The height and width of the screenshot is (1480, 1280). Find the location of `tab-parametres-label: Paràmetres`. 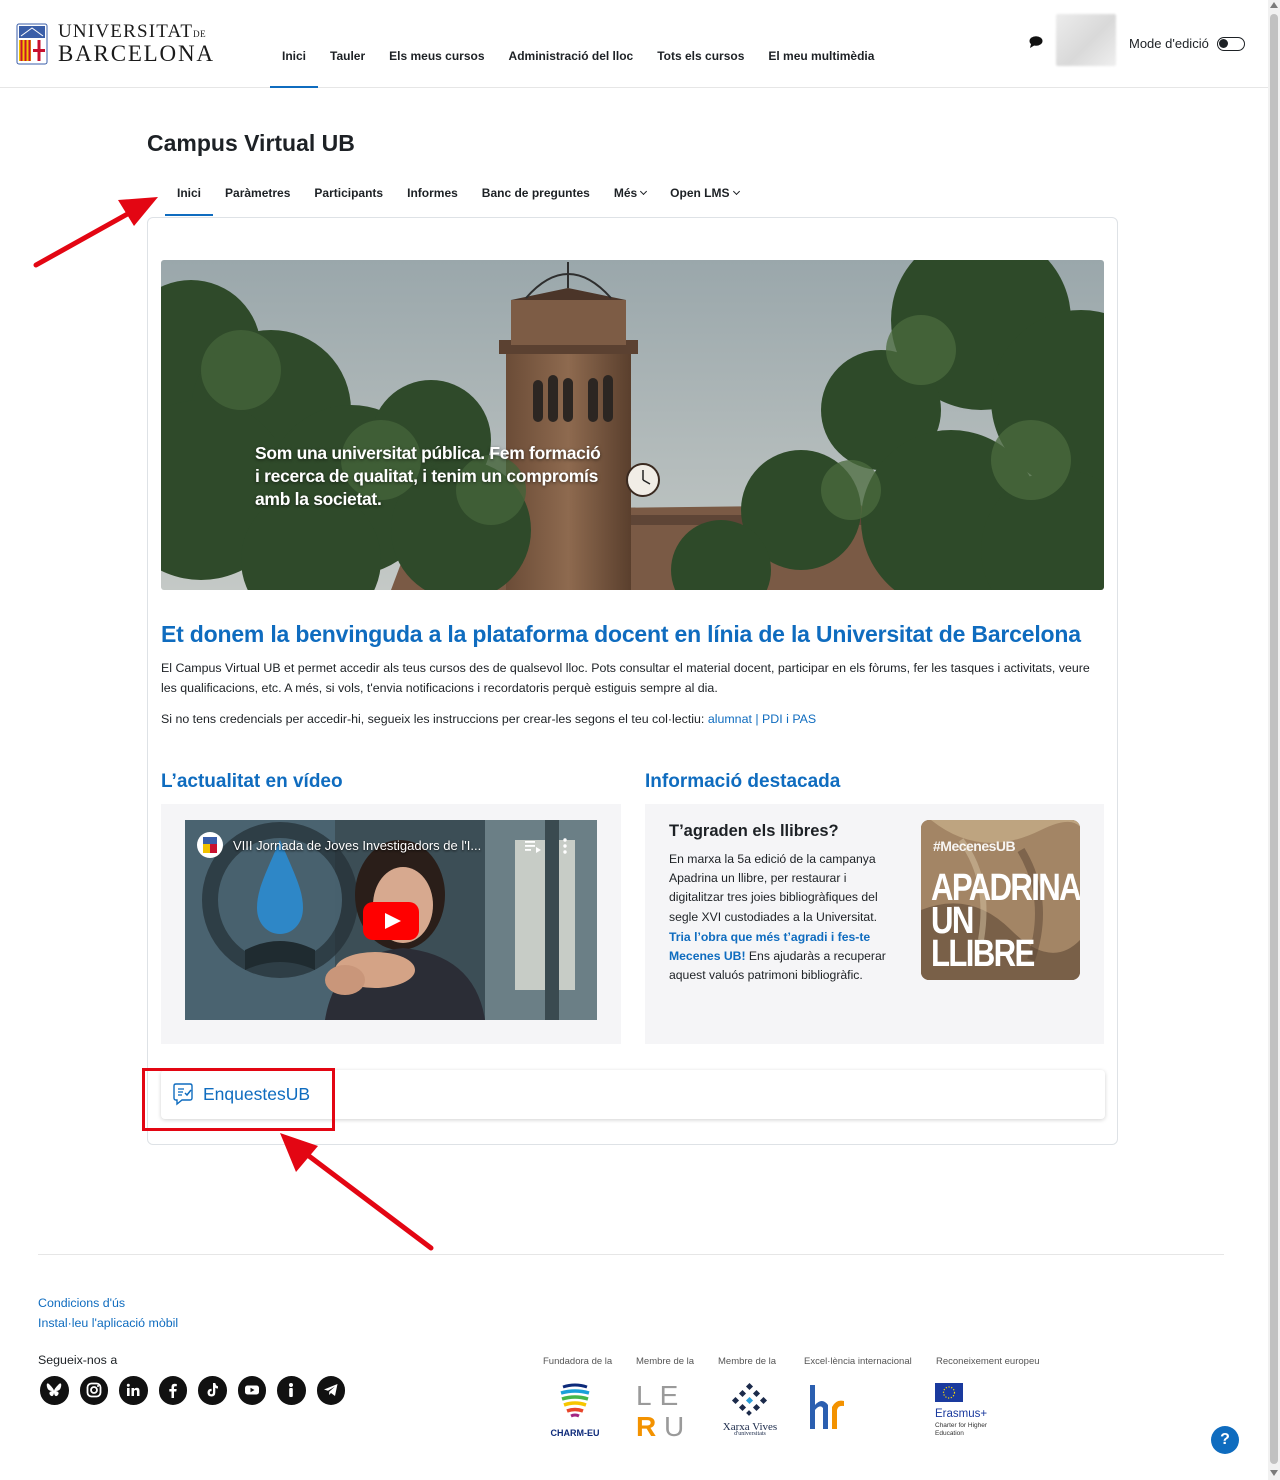

tab-parametres-label: Paràmetres is located at coordinates (258, 193).